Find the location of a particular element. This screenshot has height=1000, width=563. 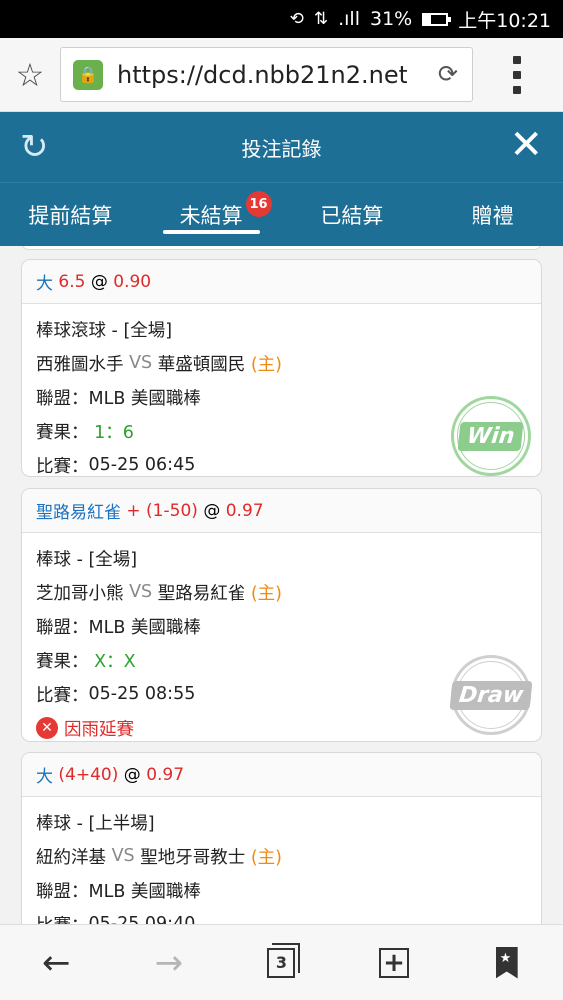

browser-bottom-nav: ← → 3 + is located at coordinates (281, 962).